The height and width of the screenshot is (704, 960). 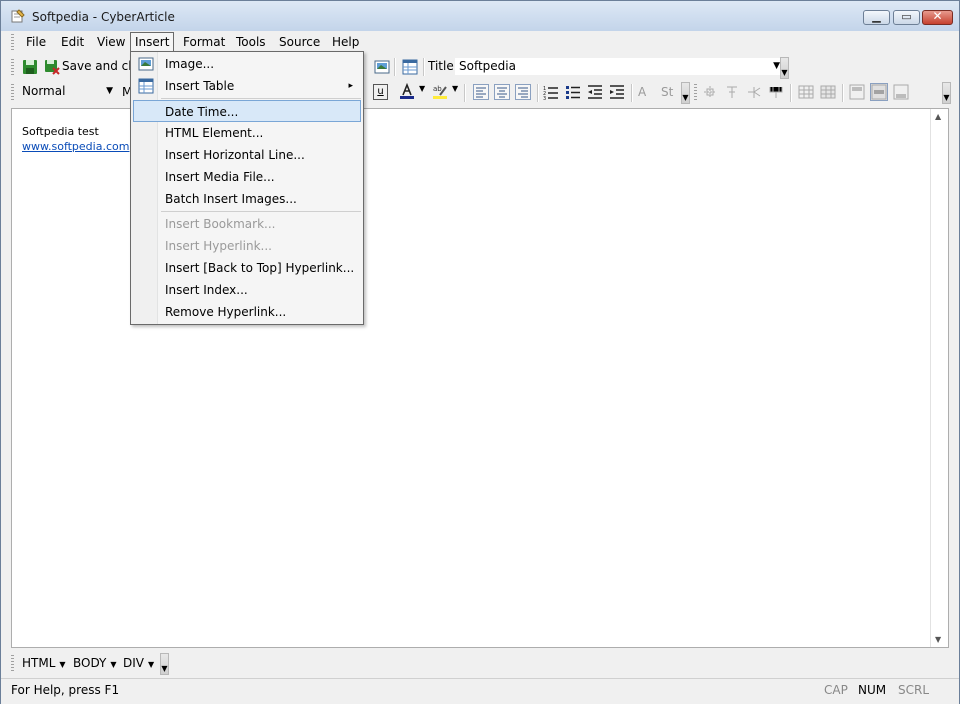 What do you see at coordinates (12, 92) in the screenshot?
I see `format-toolbar-grip` at bounding box center [12, 92].